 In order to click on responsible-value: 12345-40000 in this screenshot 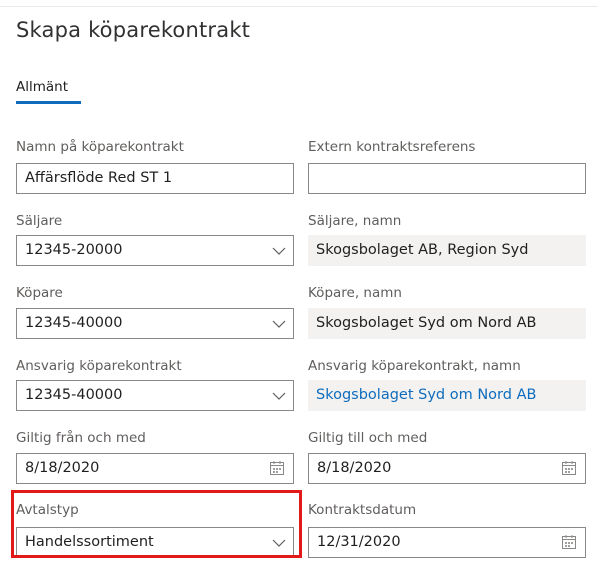, I will do `click(74, 395)`.